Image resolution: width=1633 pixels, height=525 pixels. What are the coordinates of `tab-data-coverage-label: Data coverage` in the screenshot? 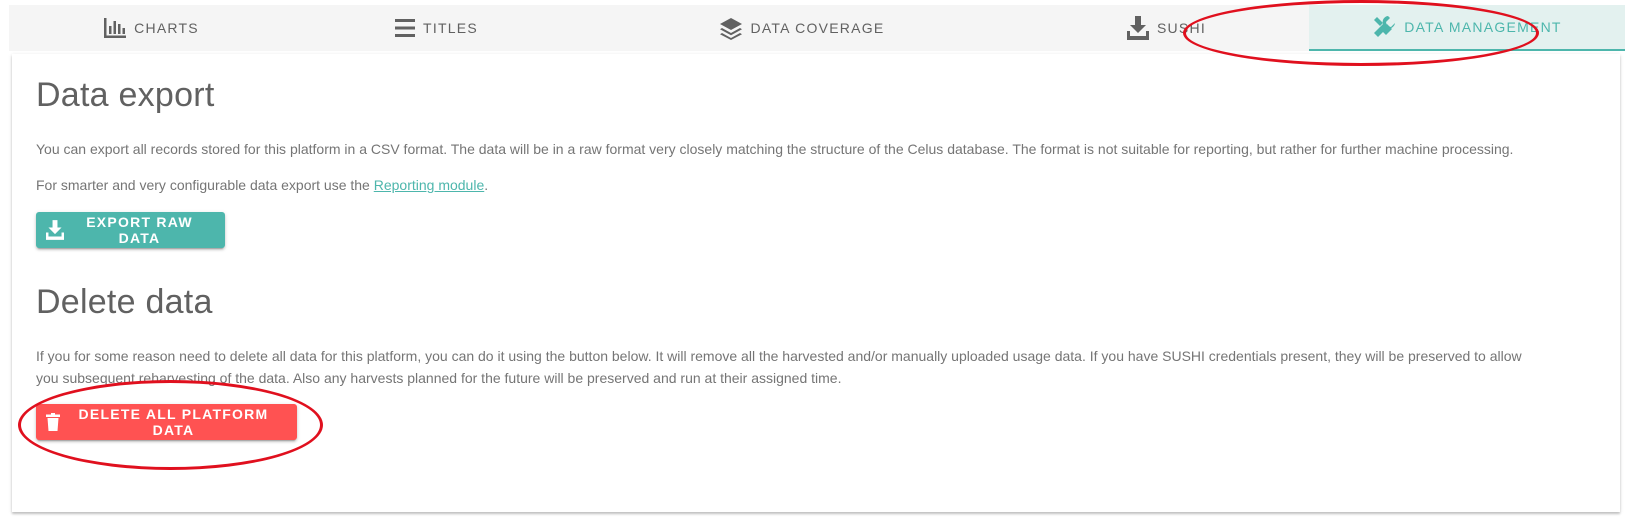 It's located at (817, 28).